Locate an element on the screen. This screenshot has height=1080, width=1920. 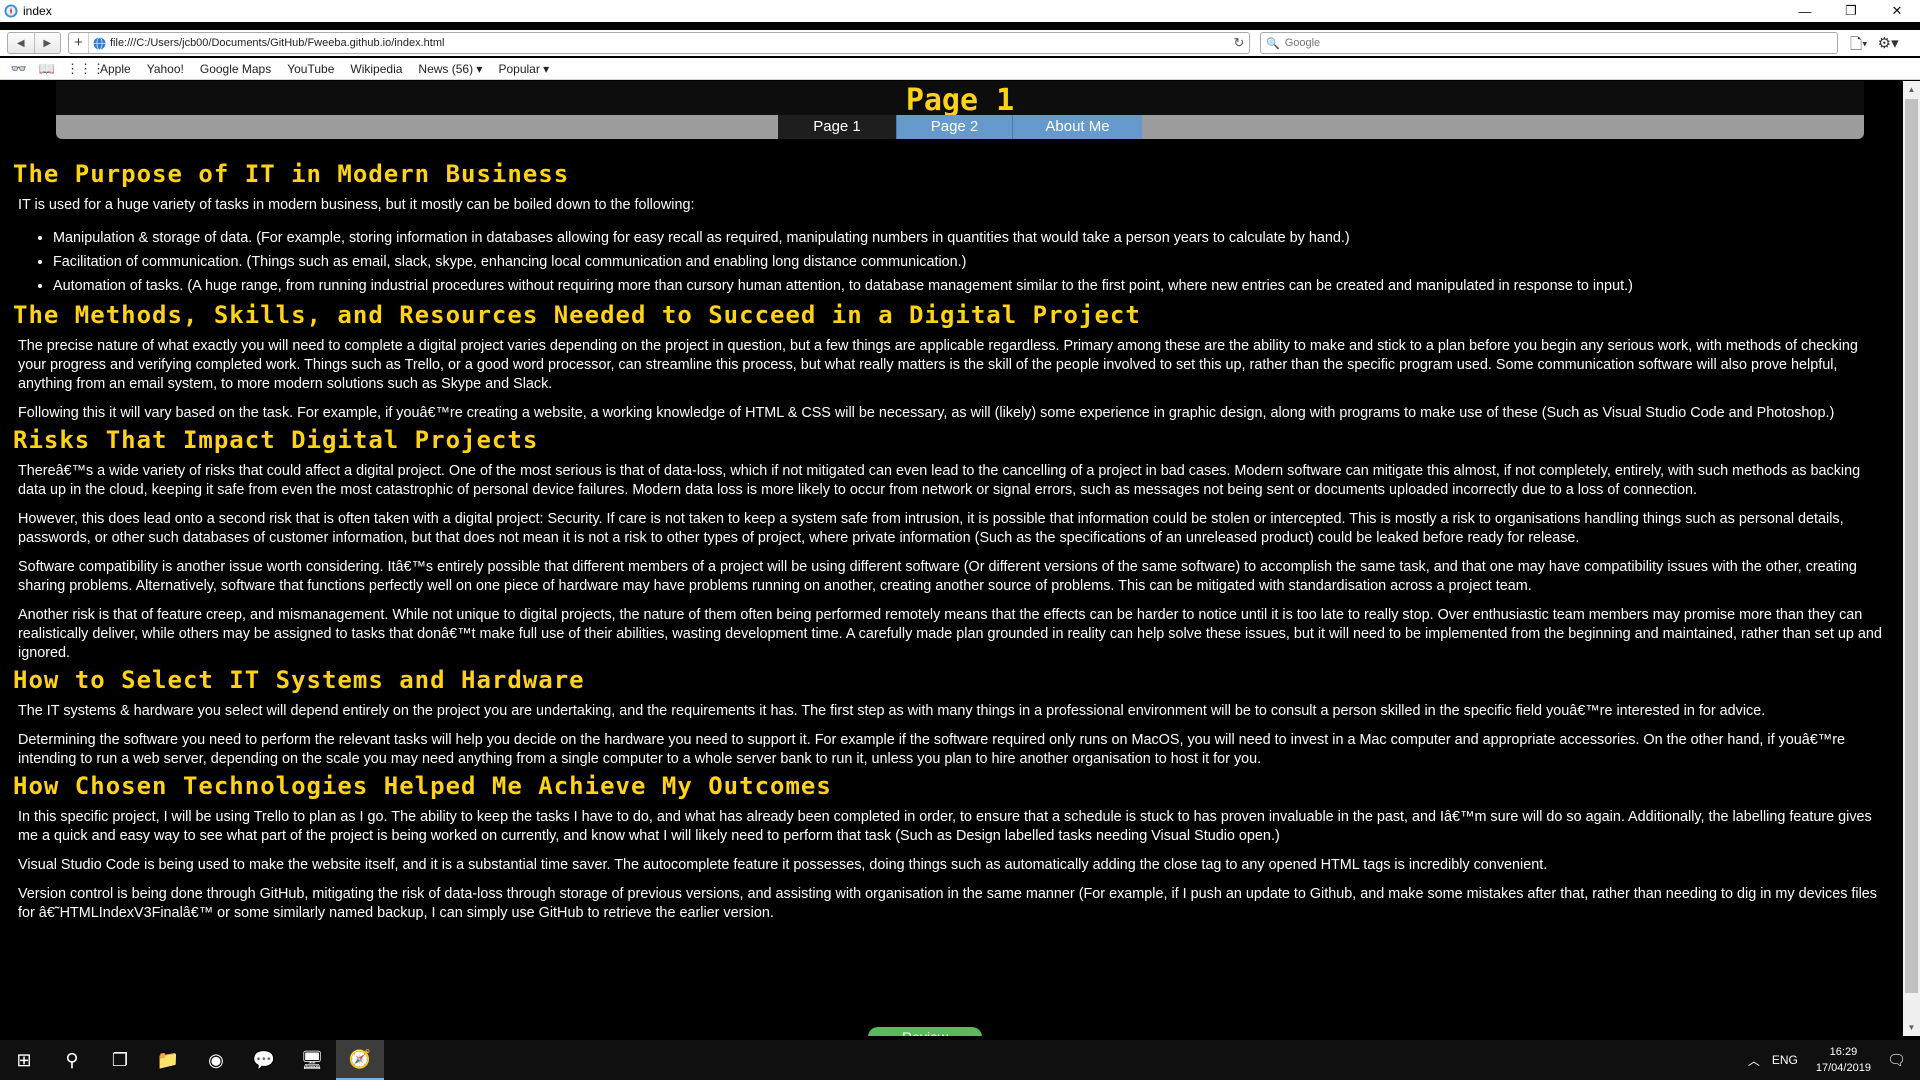
toolbar-right-buttons: 🗋▾ ⚙▾ is located at coordinates (1874, 46).